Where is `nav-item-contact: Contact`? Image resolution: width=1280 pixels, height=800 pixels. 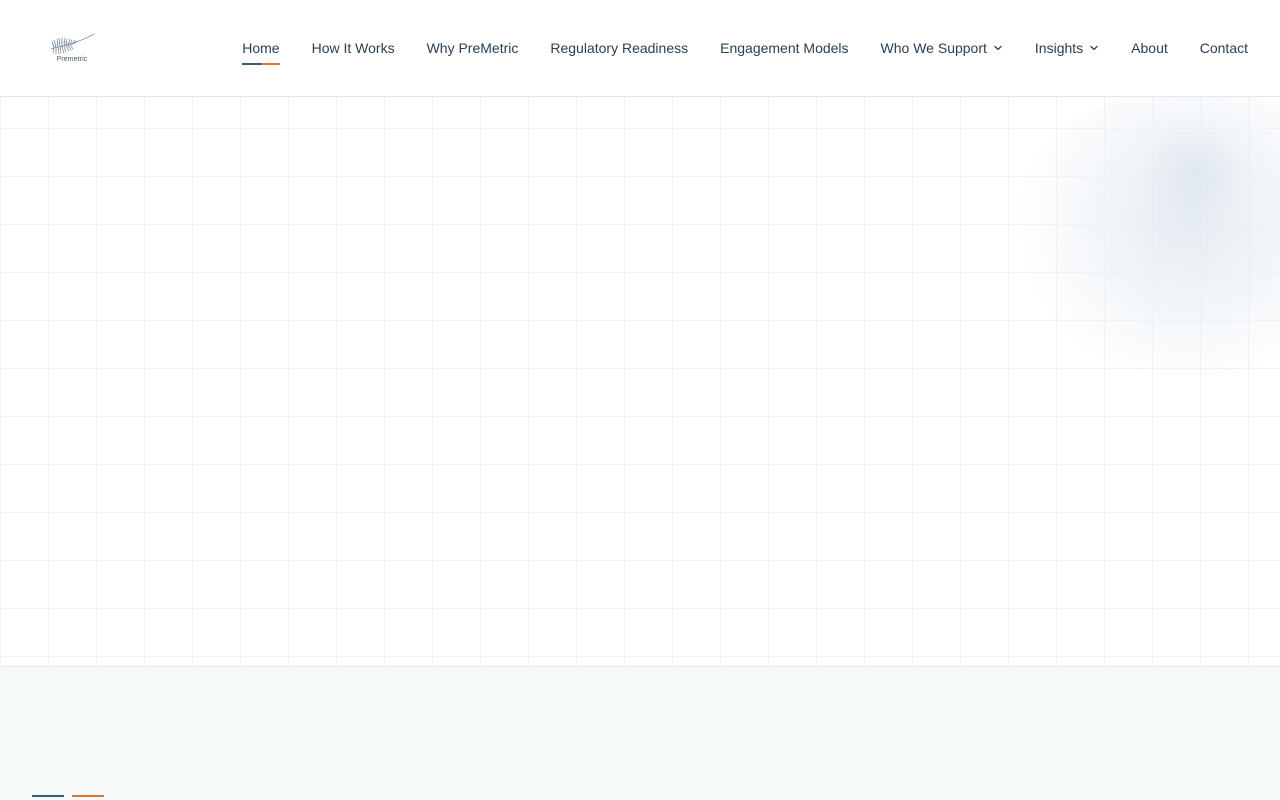 nav-item-contact: Contact is located at coordinates (1224, 48).